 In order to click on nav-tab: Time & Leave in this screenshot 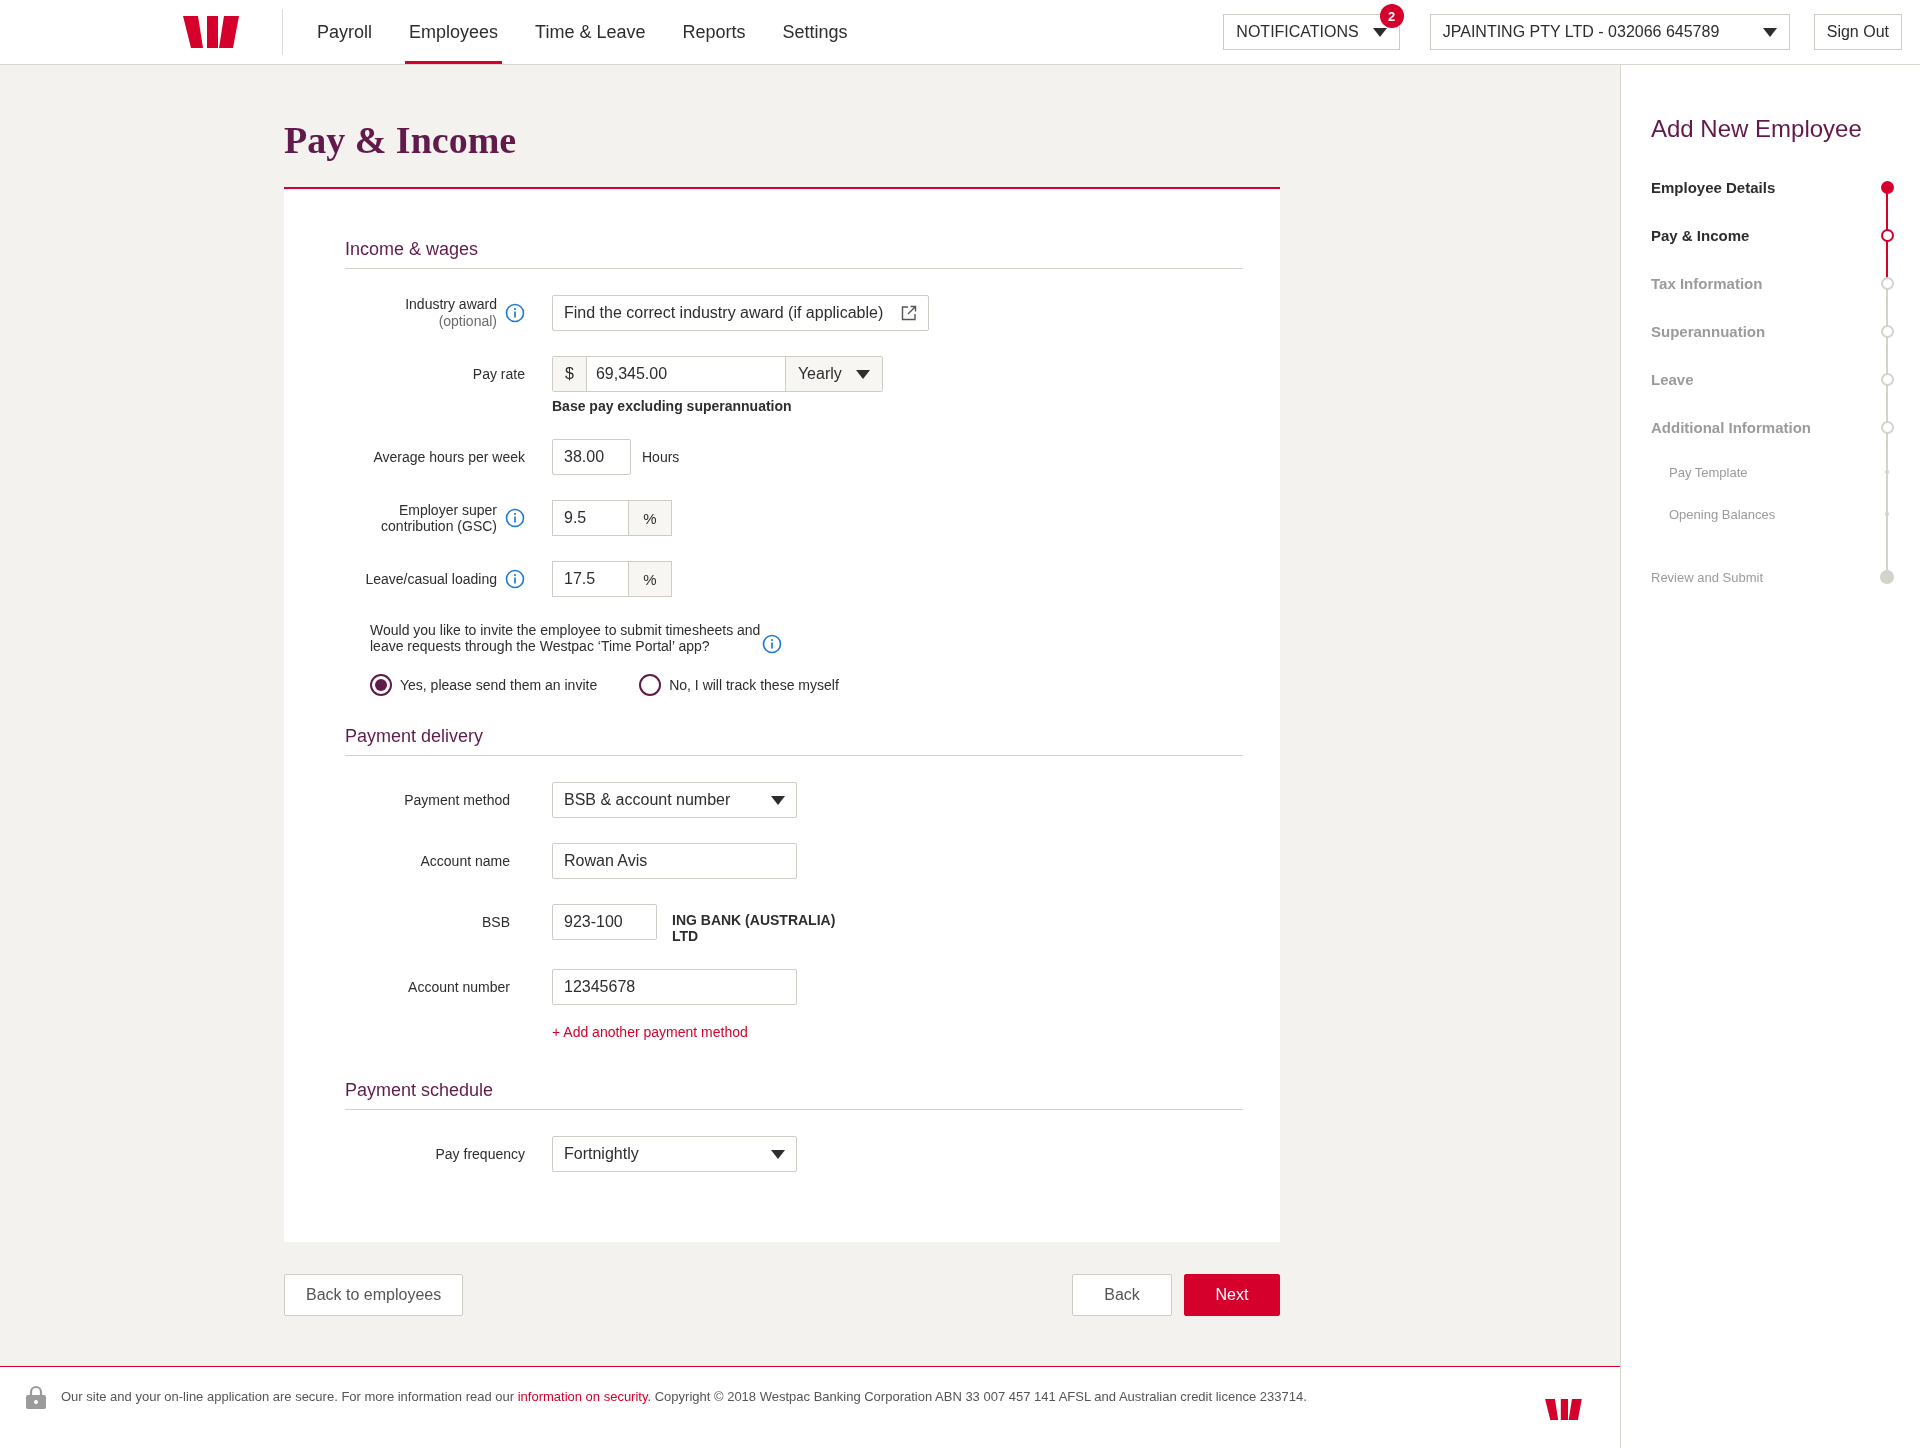, I will do `click(590, 32)`.